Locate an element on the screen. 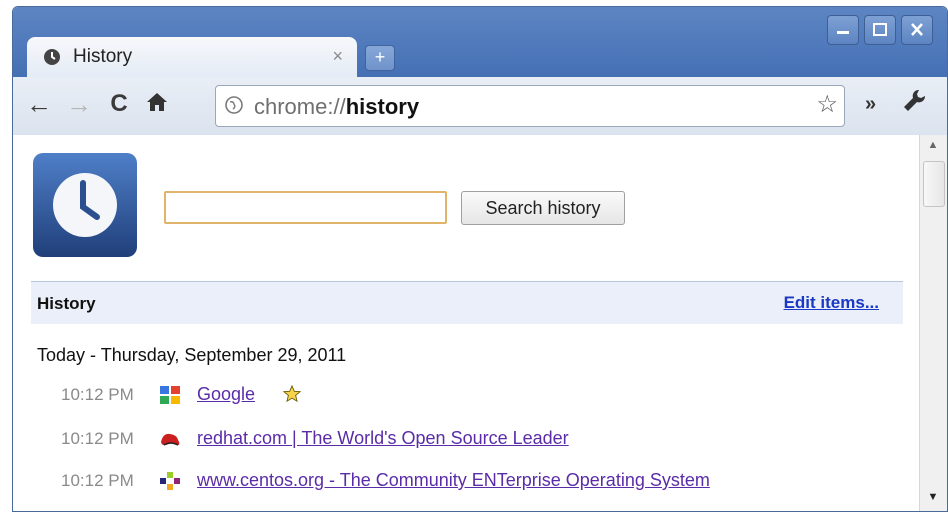  maximize-button is located at coordinates (880, 30).